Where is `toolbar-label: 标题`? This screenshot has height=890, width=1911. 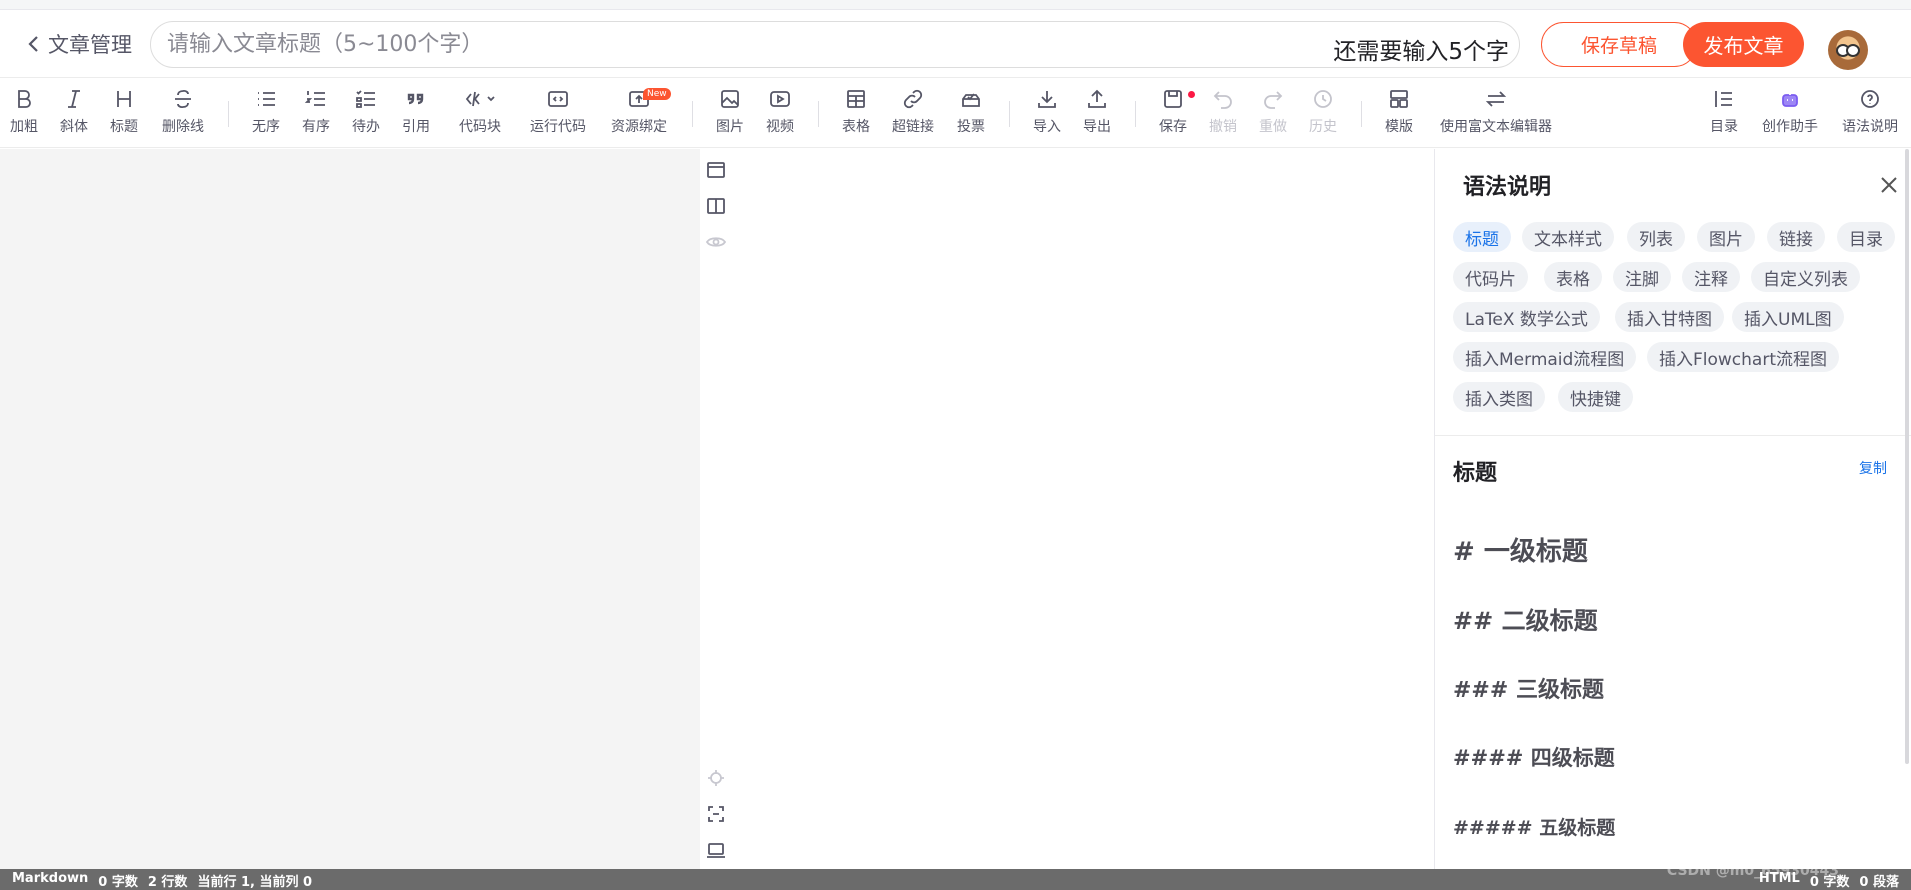 toolbar-label: 标题 is located at coordinates (124, 127).